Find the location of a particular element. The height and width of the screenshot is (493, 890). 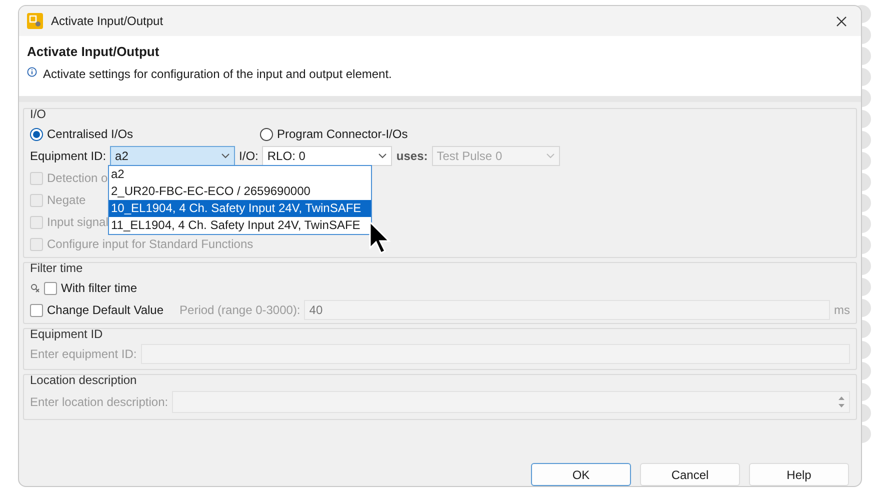

checkbox-label: Negate is located at coordinates (66, 200).